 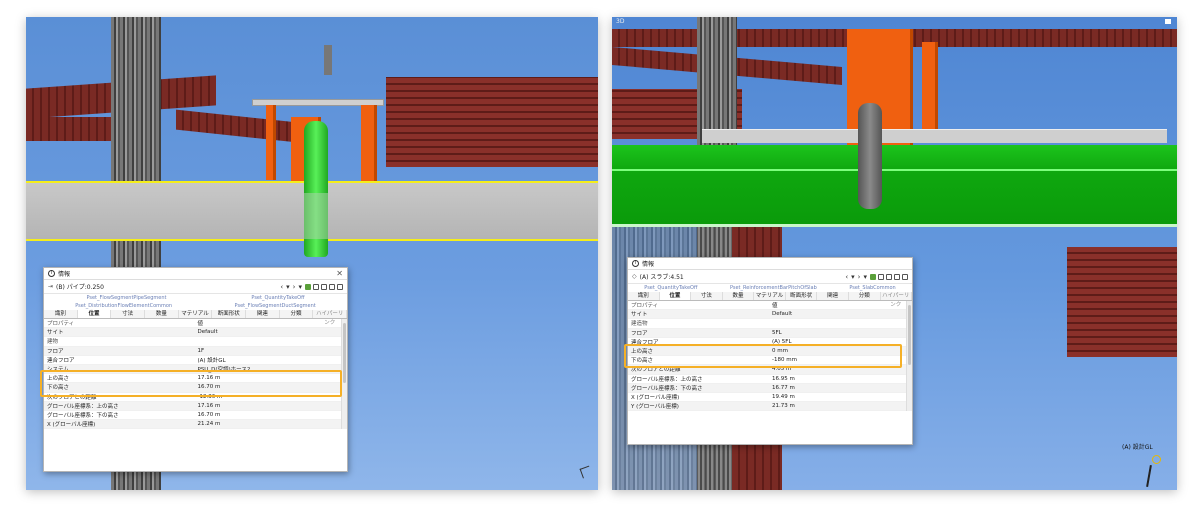 I want to click on table-row: 建物, so click(x=195, y=342).